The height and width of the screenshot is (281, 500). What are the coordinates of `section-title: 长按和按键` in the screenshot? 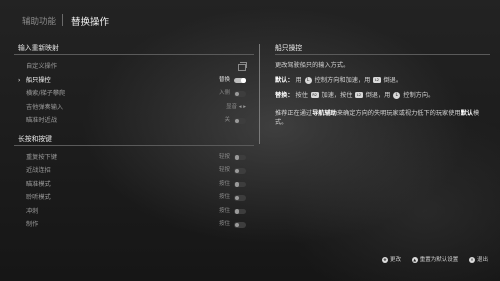 It's located at (35, 138).